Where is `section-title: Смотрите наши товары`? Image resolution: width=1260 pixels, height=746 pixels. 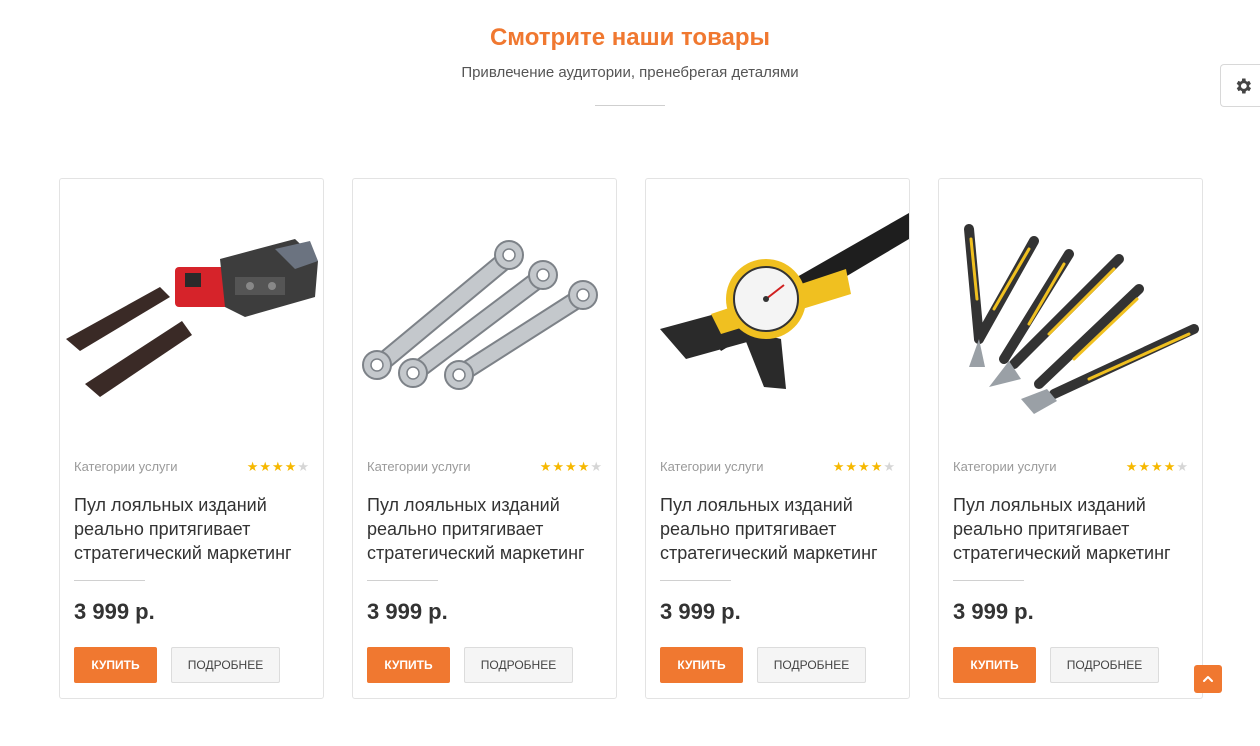
section-title: Смотрите наши товары is located at coordinates (630, 37).